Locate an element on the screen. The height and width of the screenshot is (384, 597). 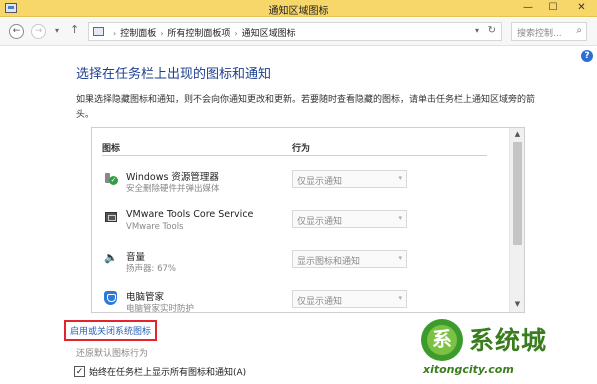
item-description: 安全删除硬件并弹出媒体 is located at coordinates (173, 189).